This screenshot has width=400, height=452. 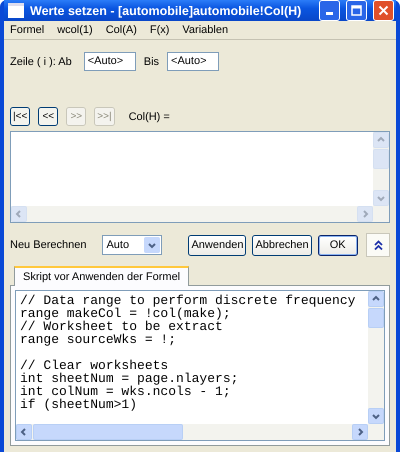 I want to click on nav-button: |<<, so click(x=20, y=116).